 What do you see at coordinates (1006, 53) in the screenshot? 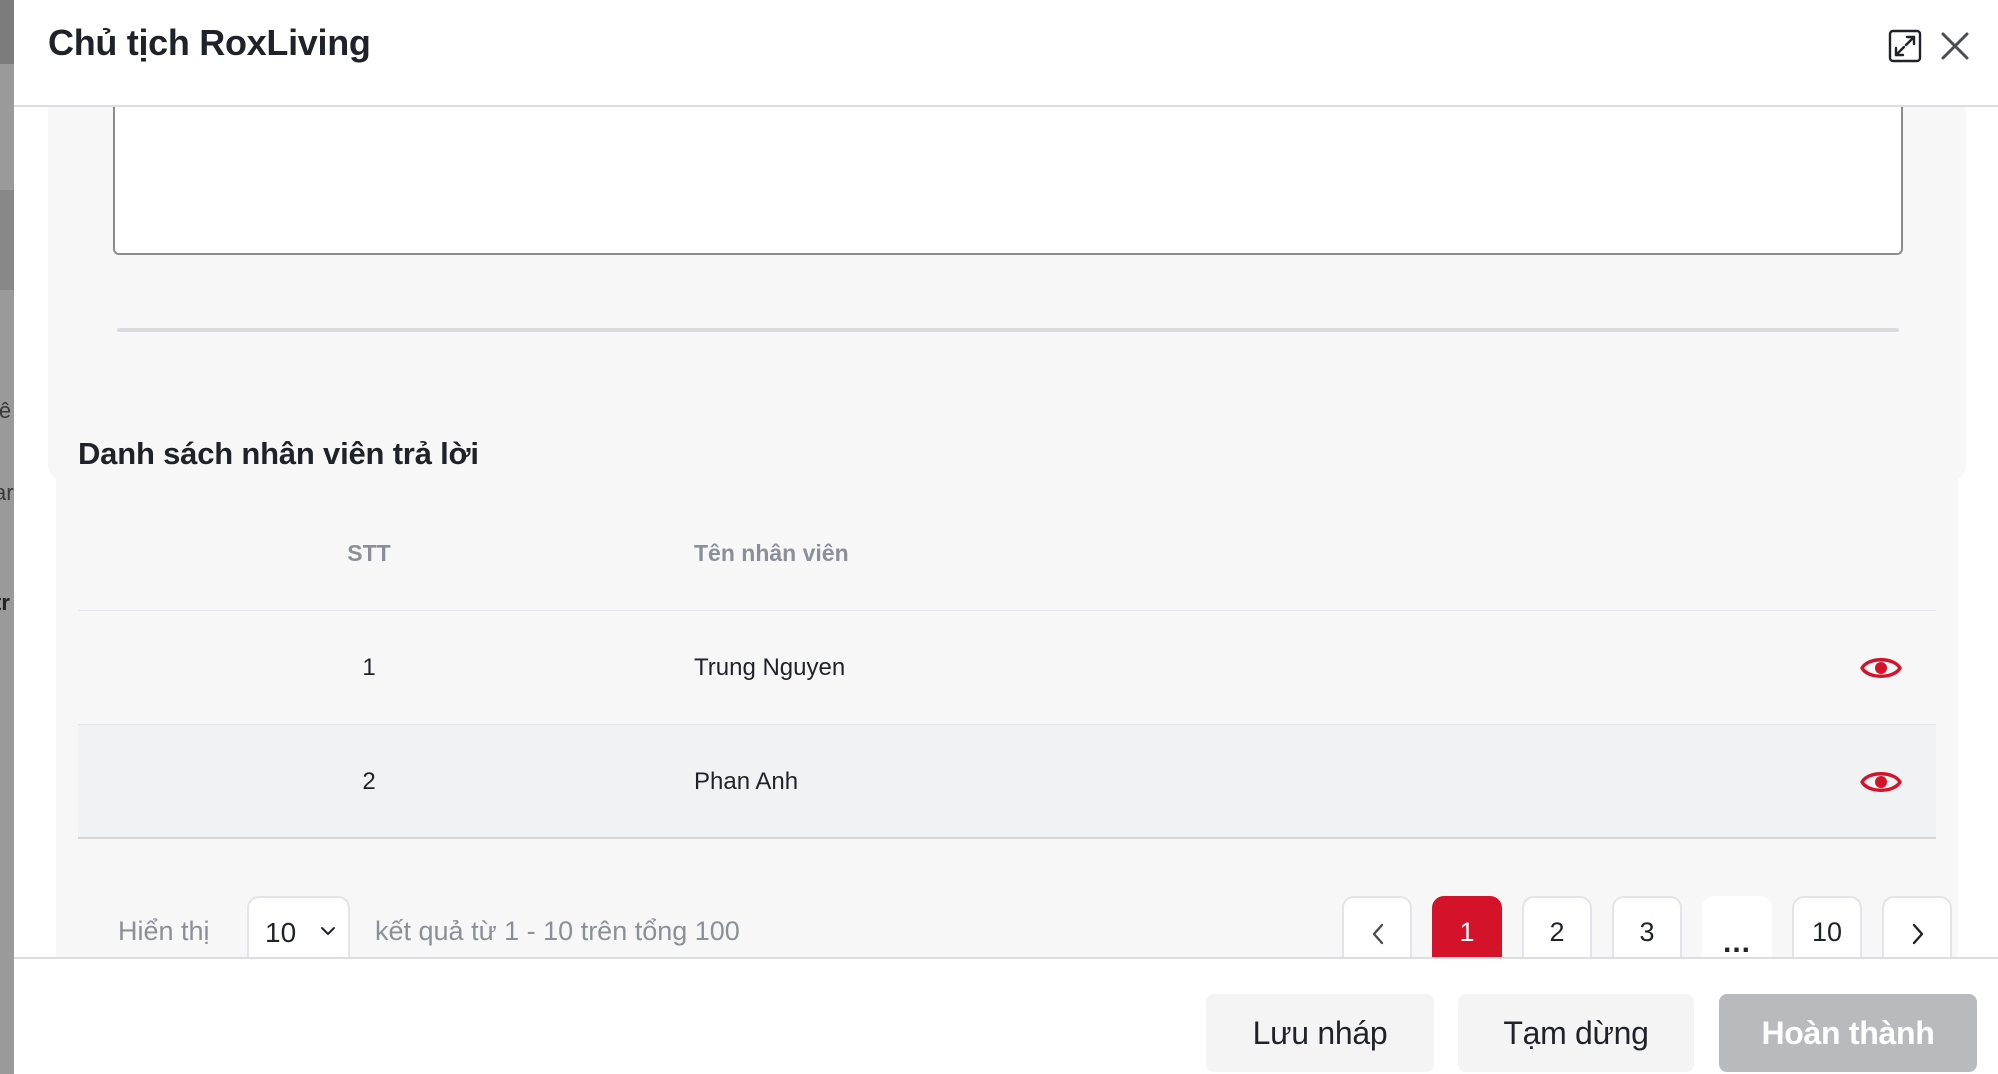
I see `modal-header: Chủ tịch RoxLiving` at bounding box center [1006, 53].